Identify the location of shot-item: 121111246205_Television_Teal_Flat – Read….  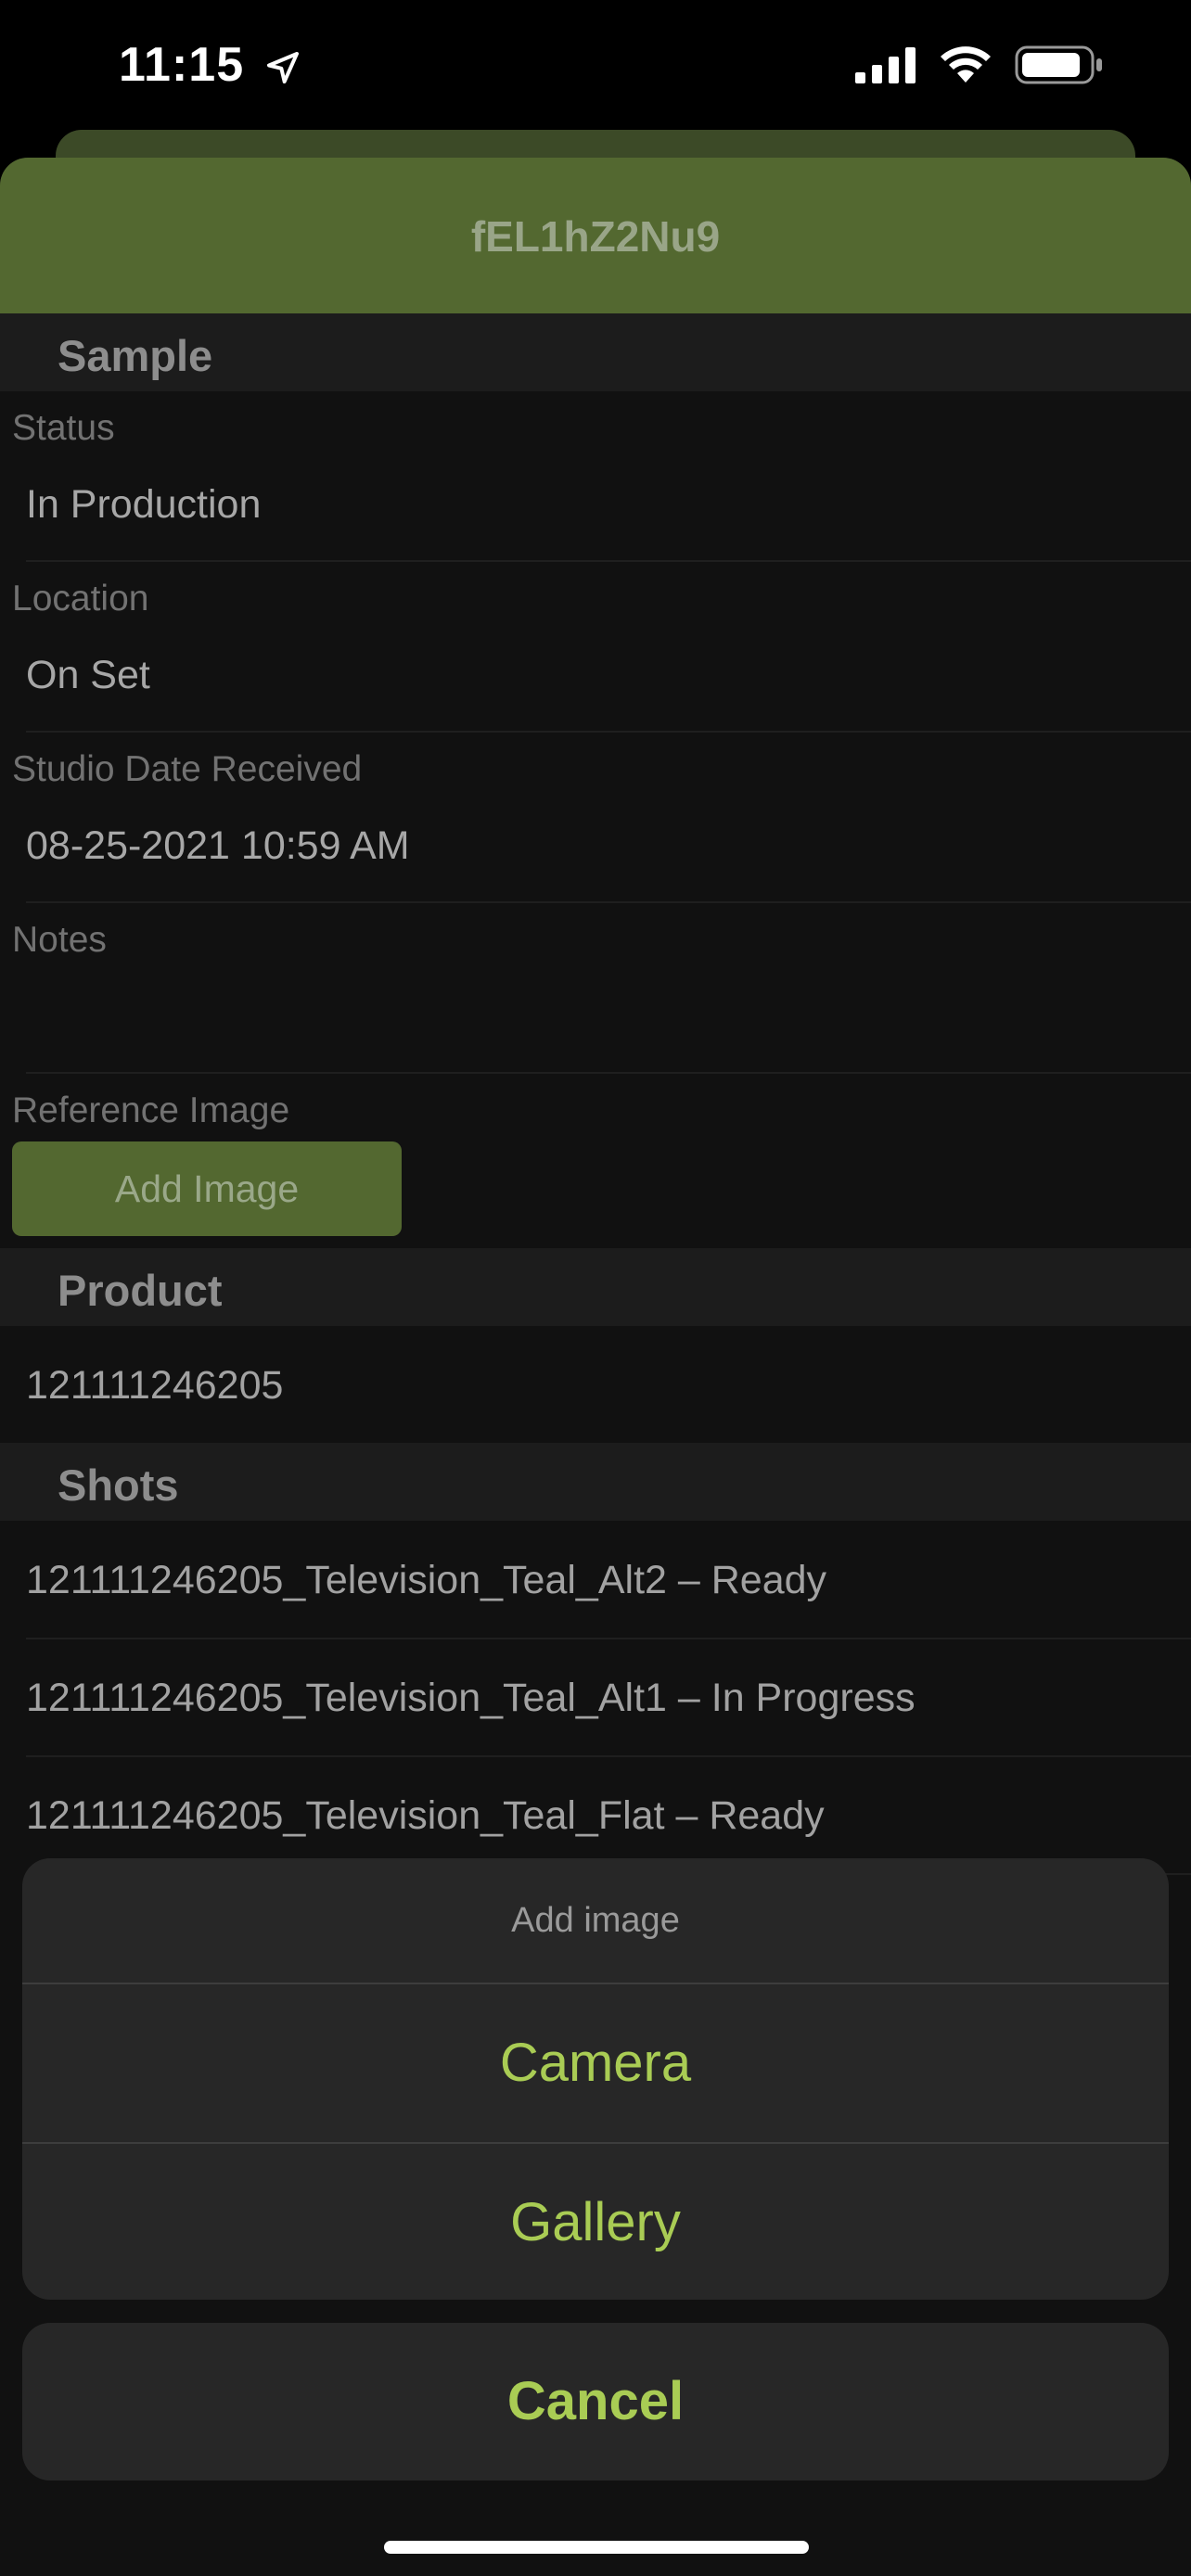
(425, 1816).